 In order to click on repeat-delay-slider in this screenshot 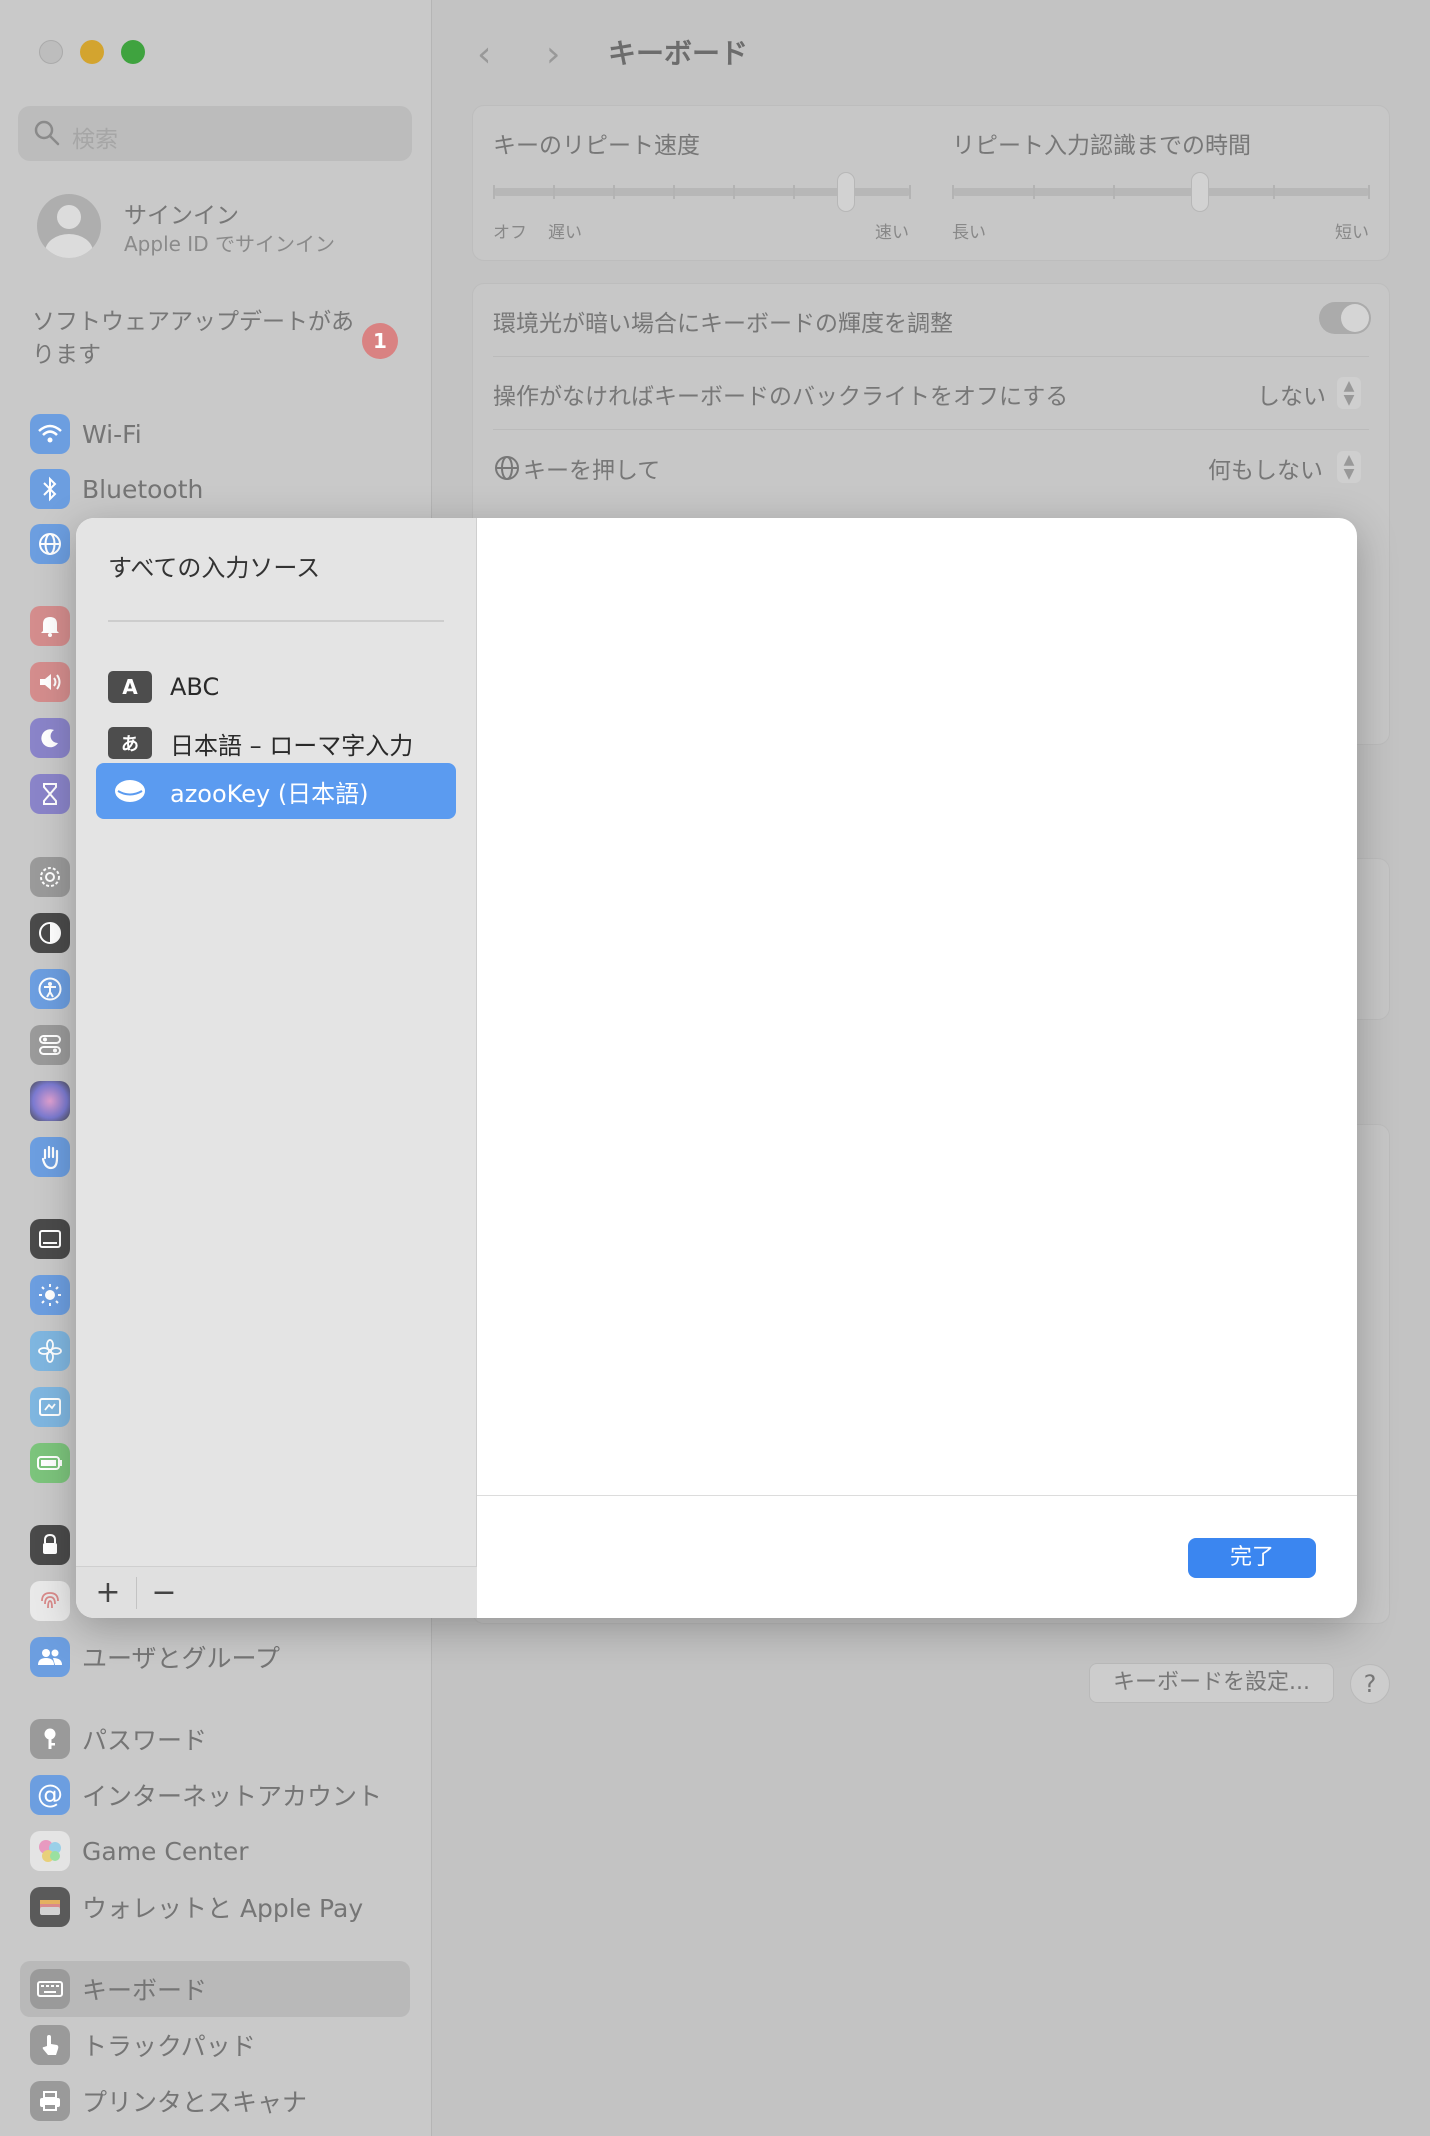, I will do `click(1161, 192)`.